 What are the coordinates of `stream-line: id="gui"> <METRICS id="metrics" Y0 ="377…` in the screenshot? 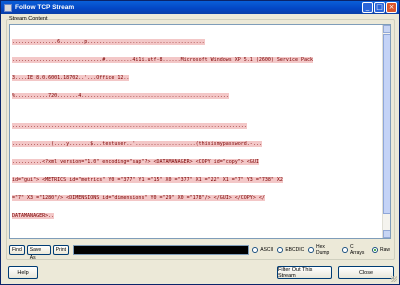 It's located at (147, 180).